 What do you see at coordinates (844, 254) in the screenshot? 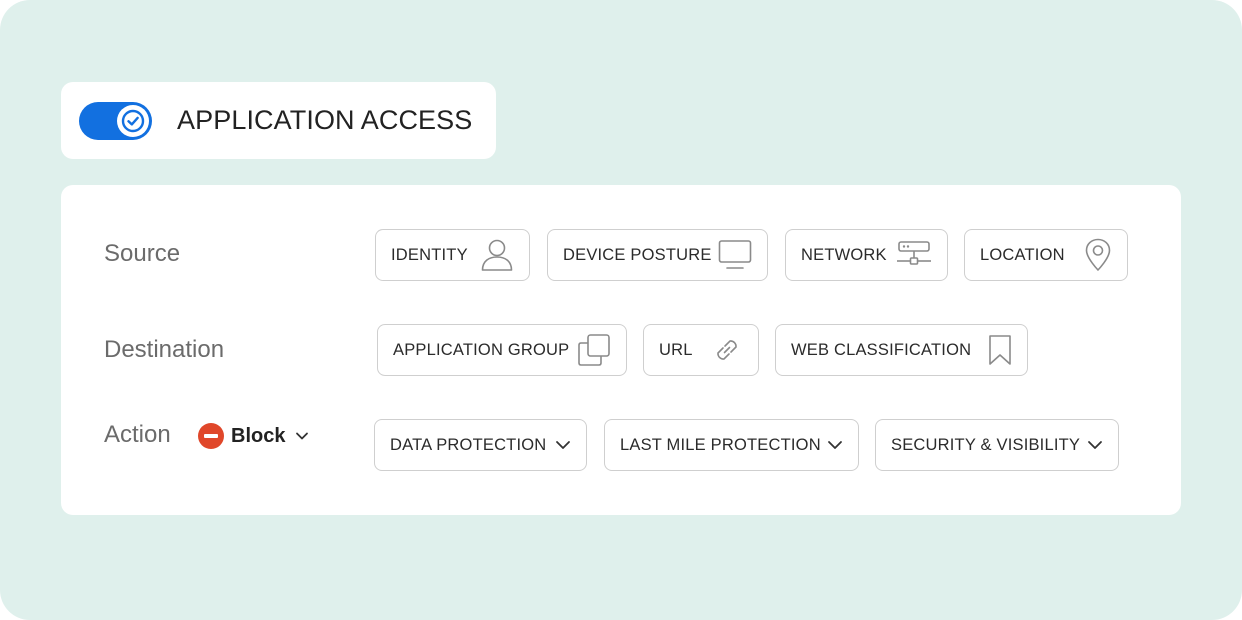
I see `chip-label: NETWORK` at bounding box center [844, 254].